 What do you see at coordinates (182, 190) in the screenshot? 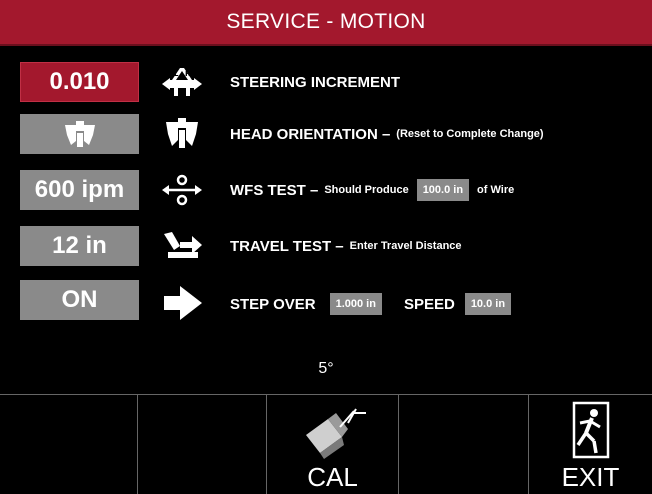
I see `wire-feed-icon` at bounding box center [182, 190].